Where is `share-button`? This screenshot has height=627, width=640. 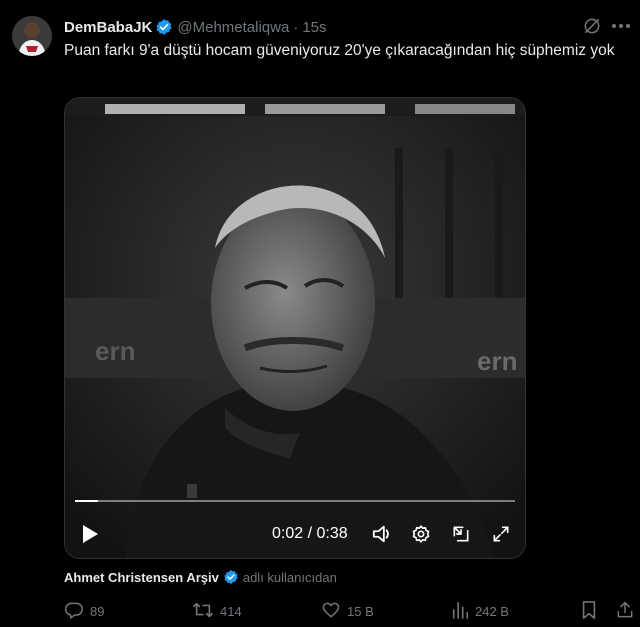 share-button is located at coordinates (625, 611).